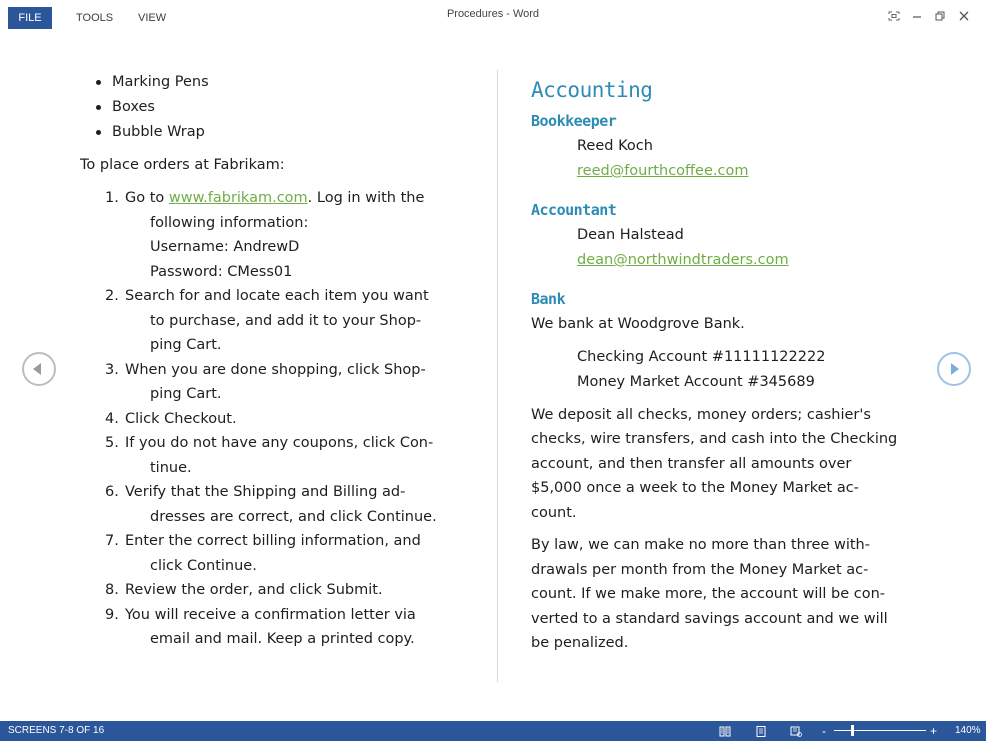  Describe the element at coordinates (244, 590) in the screenshot. I see `list-item: 8. Review the order, and click Submit.` at that location.